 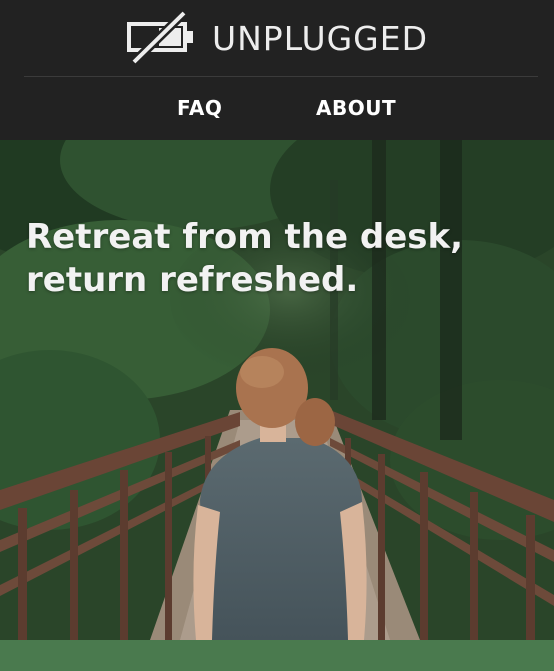 I want to click on header-divider, so click(x=281, y=76).